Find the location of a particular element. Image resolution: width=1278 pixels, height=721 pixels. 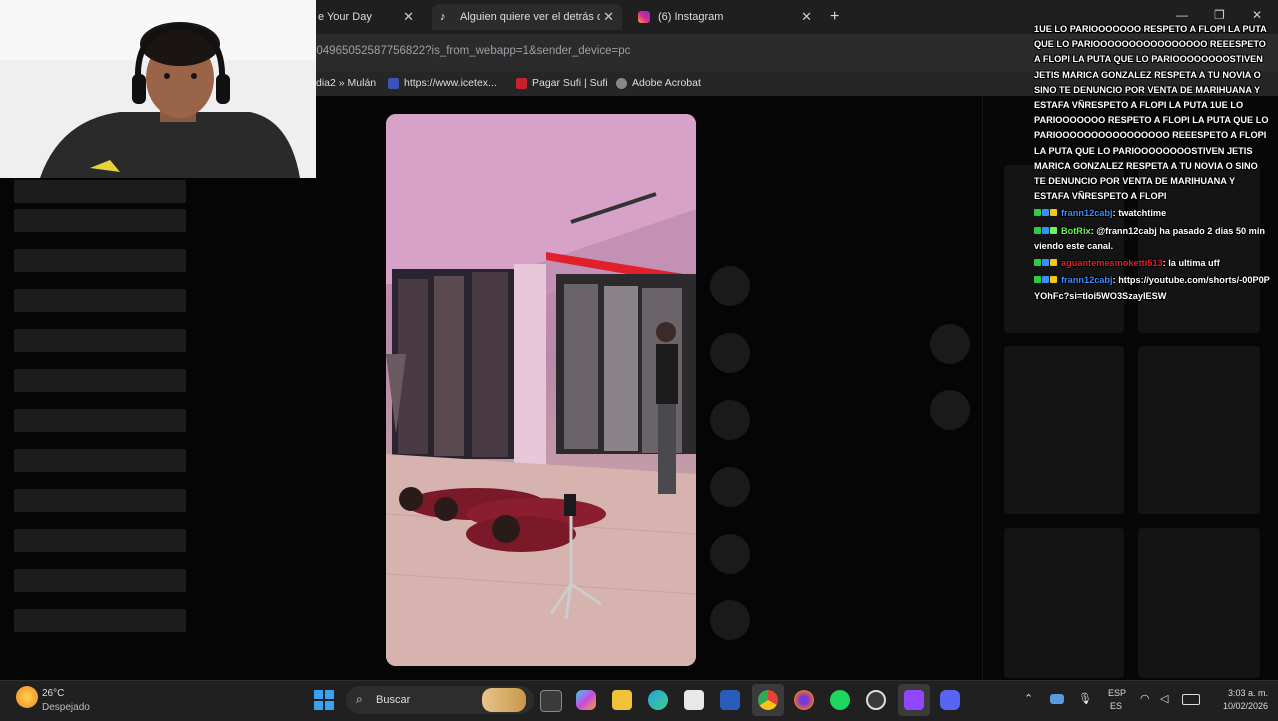

icetex-icon is located at coordinates (393, 83).